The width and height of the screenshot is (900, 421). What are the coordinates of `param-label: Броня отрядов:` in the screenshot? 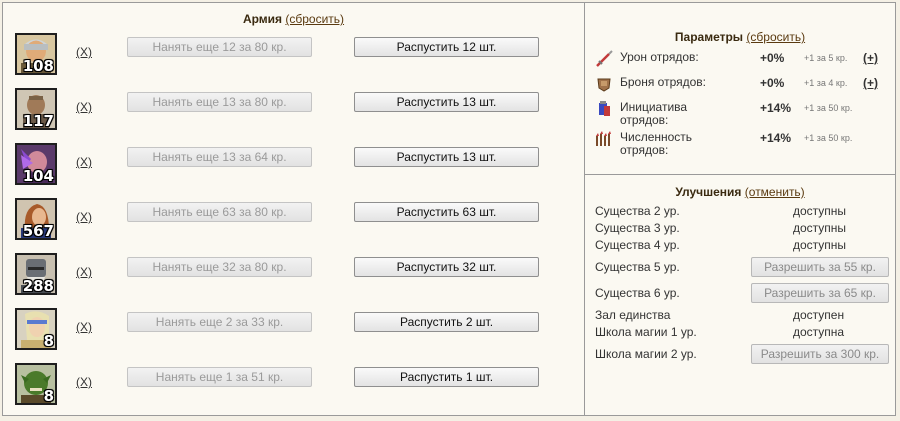 It's located at (663, 82).